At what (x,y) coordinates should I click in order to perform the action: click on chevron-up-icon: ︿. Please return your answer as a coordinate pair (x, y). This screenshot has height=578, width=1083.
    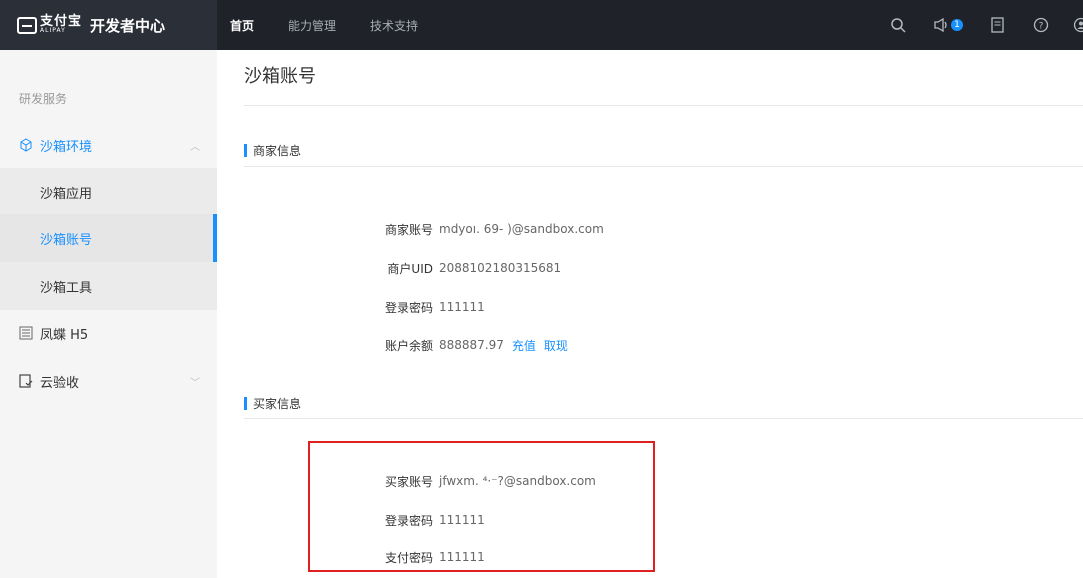
    Looking at the image, I should click on (195, 147).